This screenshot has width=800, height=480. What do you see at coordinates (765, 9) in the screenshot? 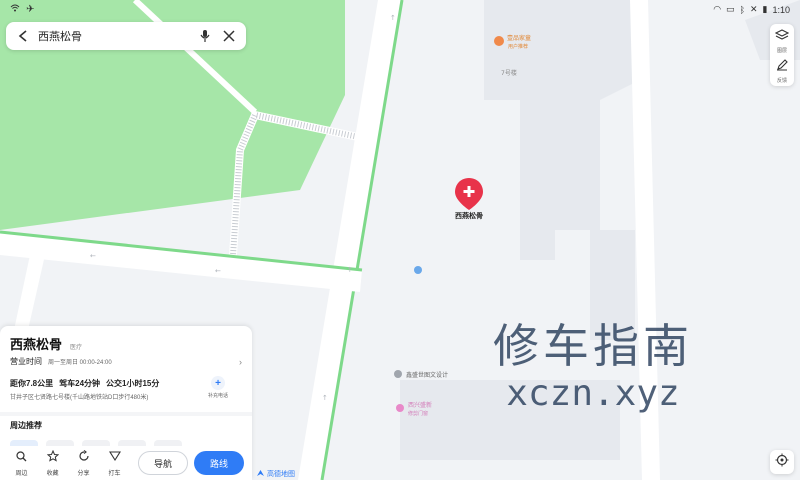
I see `battery-icon: ▮` at bounding box center [765, 9].